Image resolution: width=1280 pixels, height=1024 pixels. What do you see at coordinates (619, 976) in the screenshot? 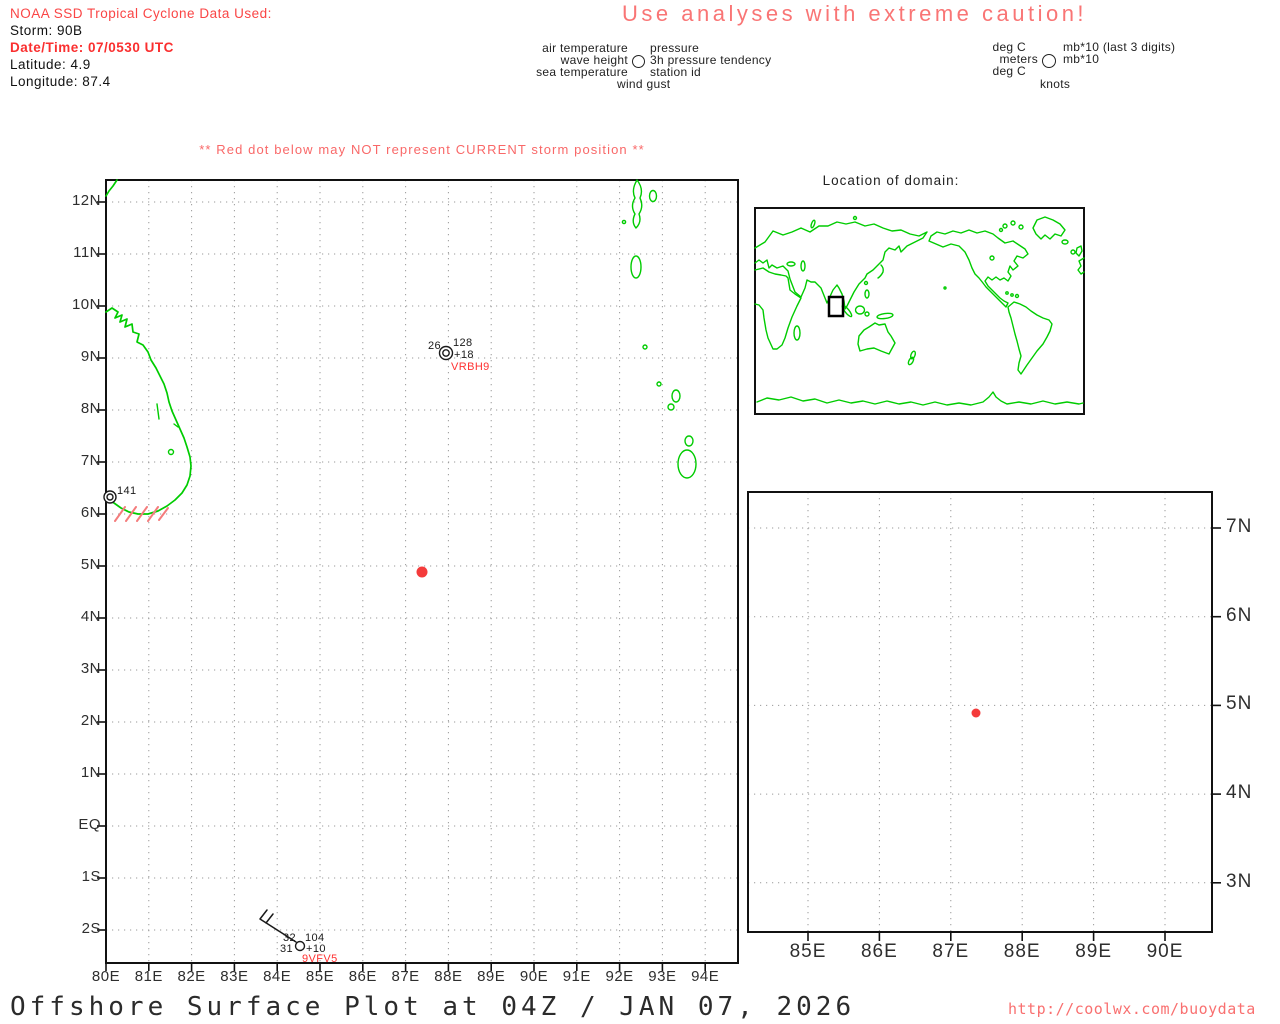
I see `main-lon-label: 92E` at bounding box center [619, 976].